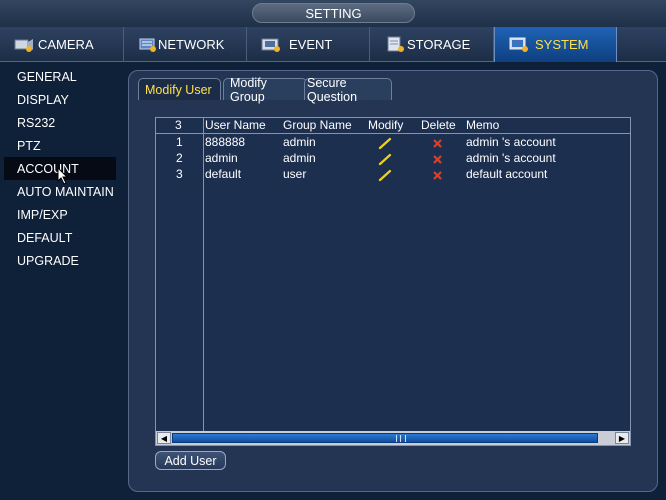 This screenshot has width=666, height=500. I want to click on sidebar-item-upgrade: UPGRADE, so click(60, 260).